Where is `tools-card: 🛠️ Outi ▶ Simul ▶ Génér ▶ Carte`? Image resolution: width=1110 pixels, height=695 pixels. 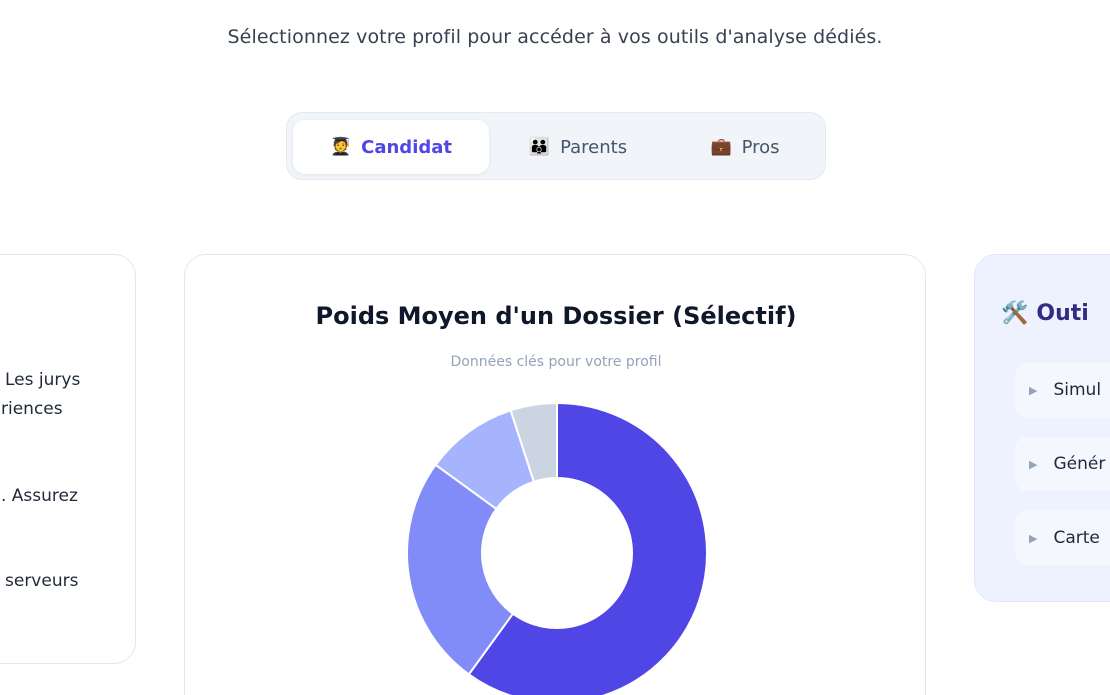 tools-card: 🛠️ Outi ▶ Simul ▶ Génér ▶ Carte is located at coordinates (1042, 428).